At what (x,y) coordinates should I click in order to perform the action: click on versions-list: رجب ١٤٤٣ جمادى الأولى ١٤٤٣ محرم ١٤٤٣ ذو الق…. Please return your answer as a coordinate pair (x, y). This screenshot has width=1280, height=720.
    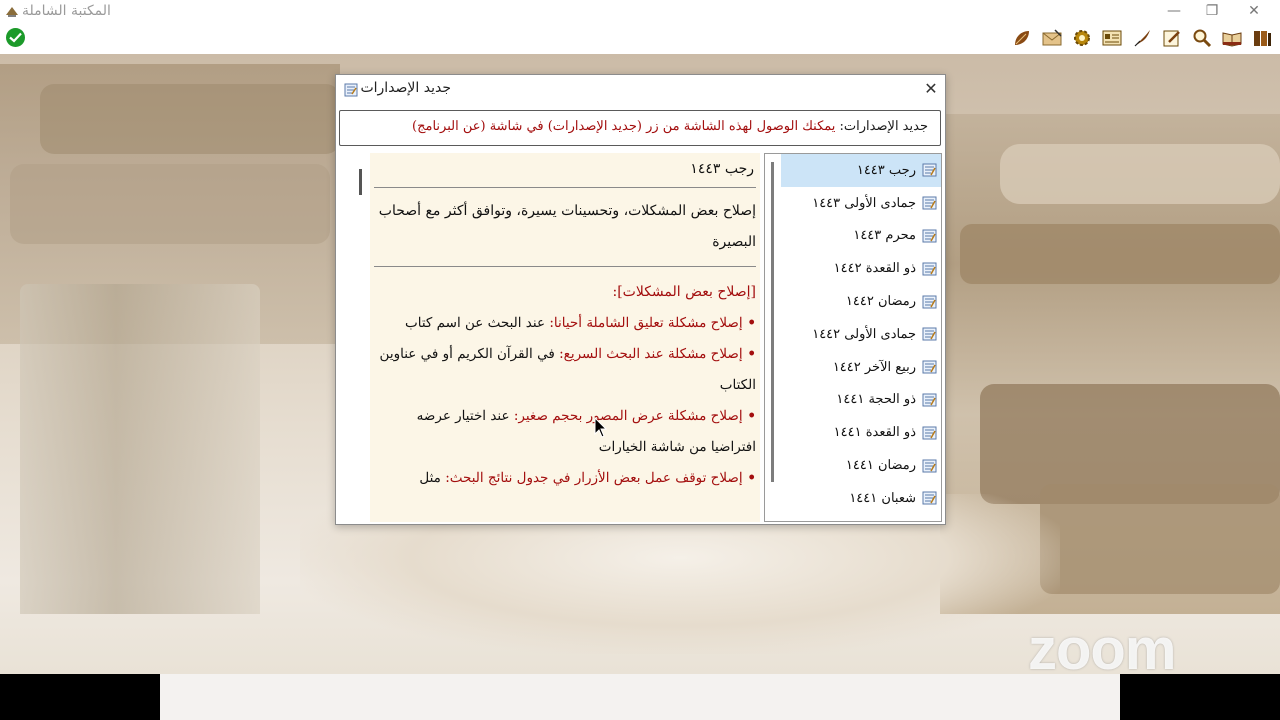
    Looking at the image, I should click on (853, 337).